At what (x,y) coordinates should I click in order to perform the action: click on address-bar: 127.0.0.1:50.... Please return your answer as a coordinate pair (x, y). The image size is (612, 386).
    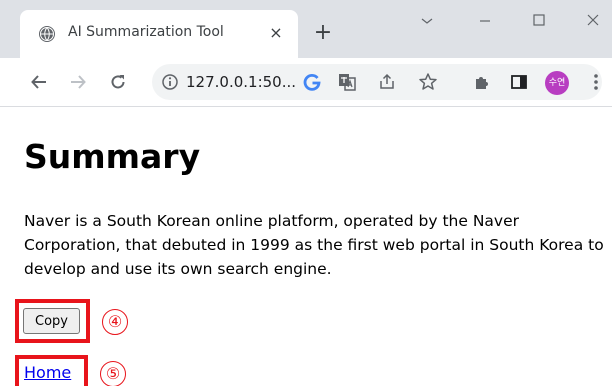
    Looking at the image, I should click on (377, 82).